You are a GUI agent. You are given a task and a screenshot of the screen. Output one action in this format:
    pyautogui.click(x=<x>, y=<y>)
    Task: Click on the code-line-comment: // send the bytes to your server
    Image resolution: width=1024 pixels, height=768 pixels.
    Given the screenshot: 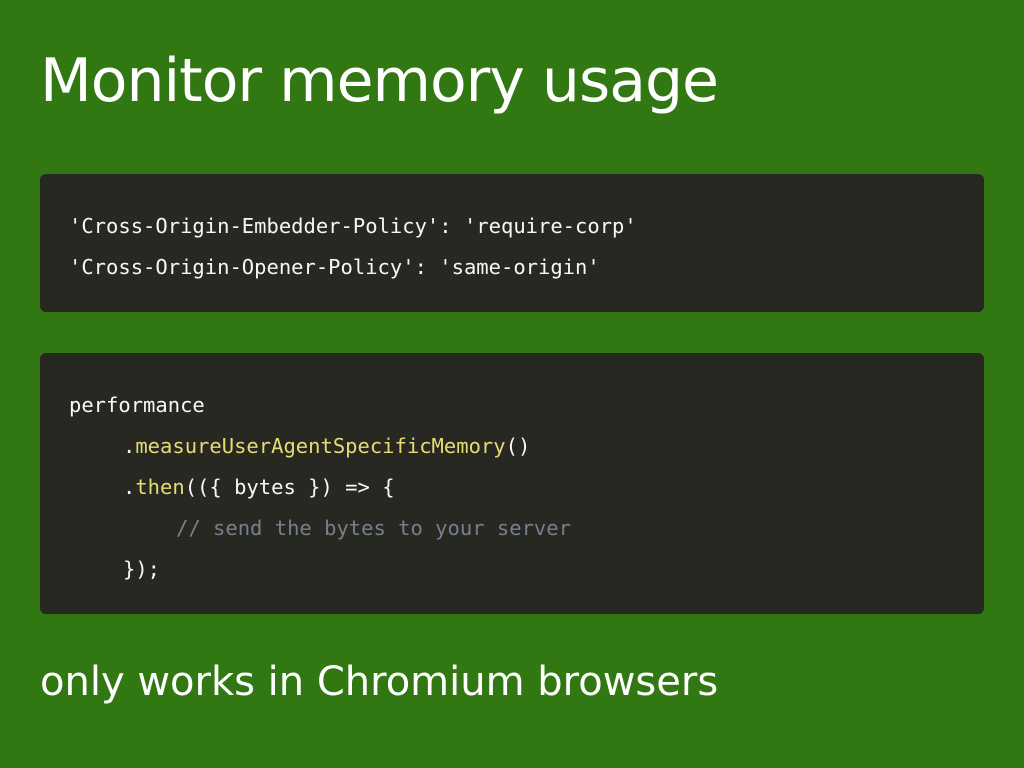 What is the action you would take?
    pyautogui.click(x=526, y=528)
    